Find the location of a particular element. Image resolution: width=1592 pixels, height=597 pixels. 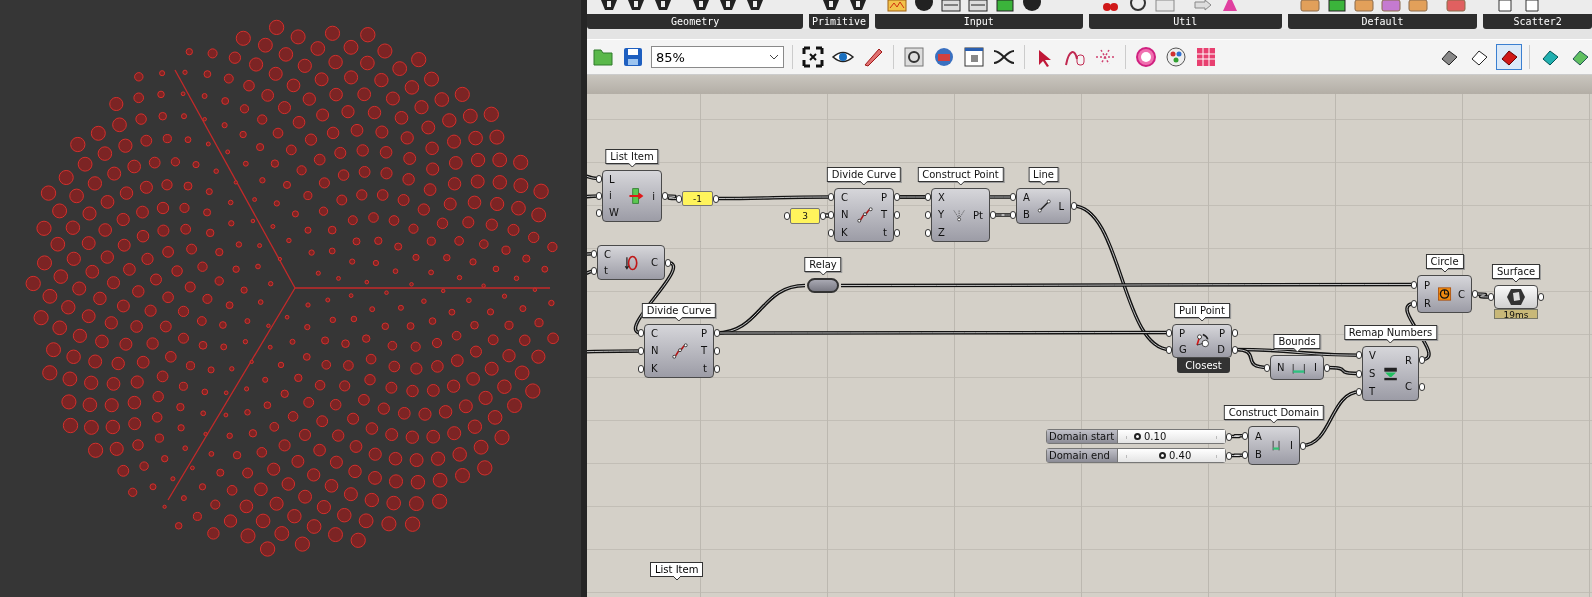

component-node: A B I is located at coordinates (1274, 445).